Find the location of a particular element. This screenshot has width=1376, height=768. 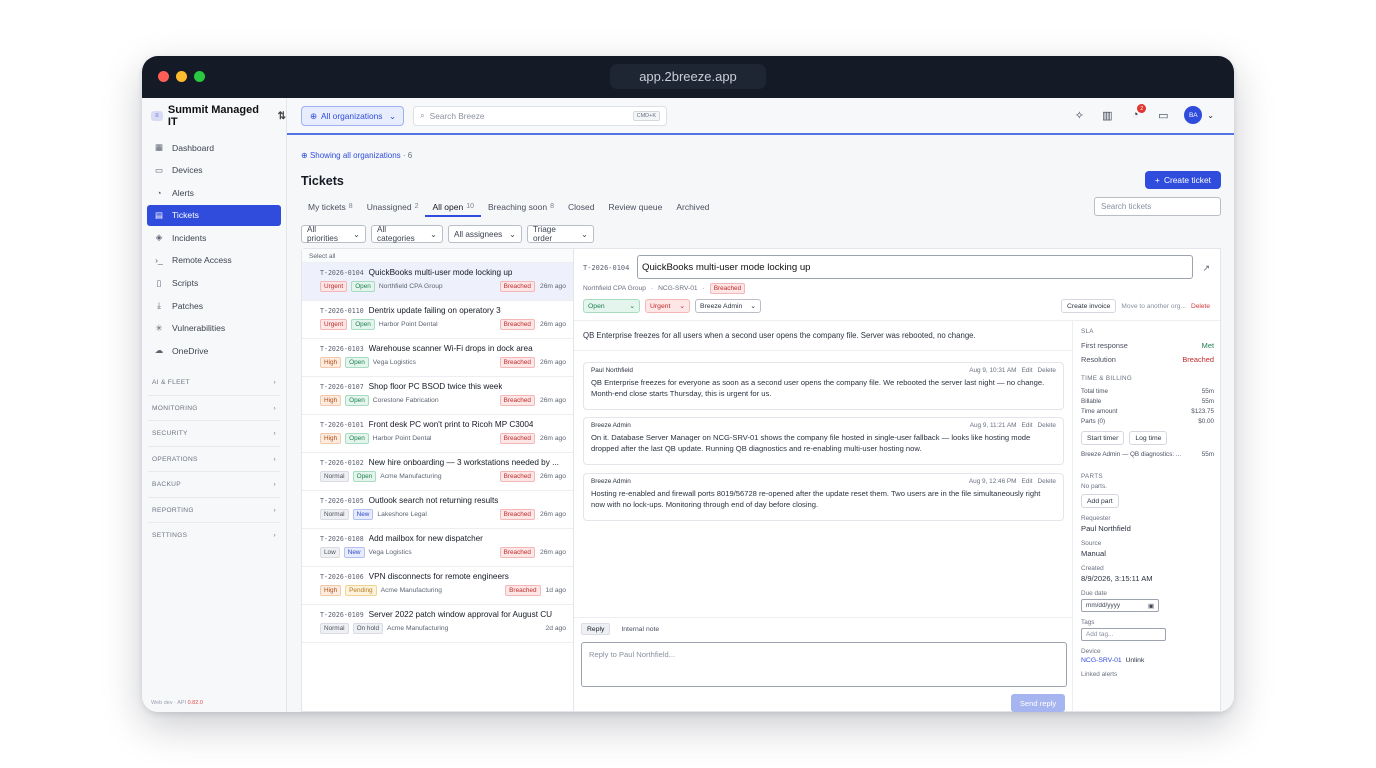

scope-indicator: ⊕ Showing all organizations · 6 is located at coordinates (356, 155).